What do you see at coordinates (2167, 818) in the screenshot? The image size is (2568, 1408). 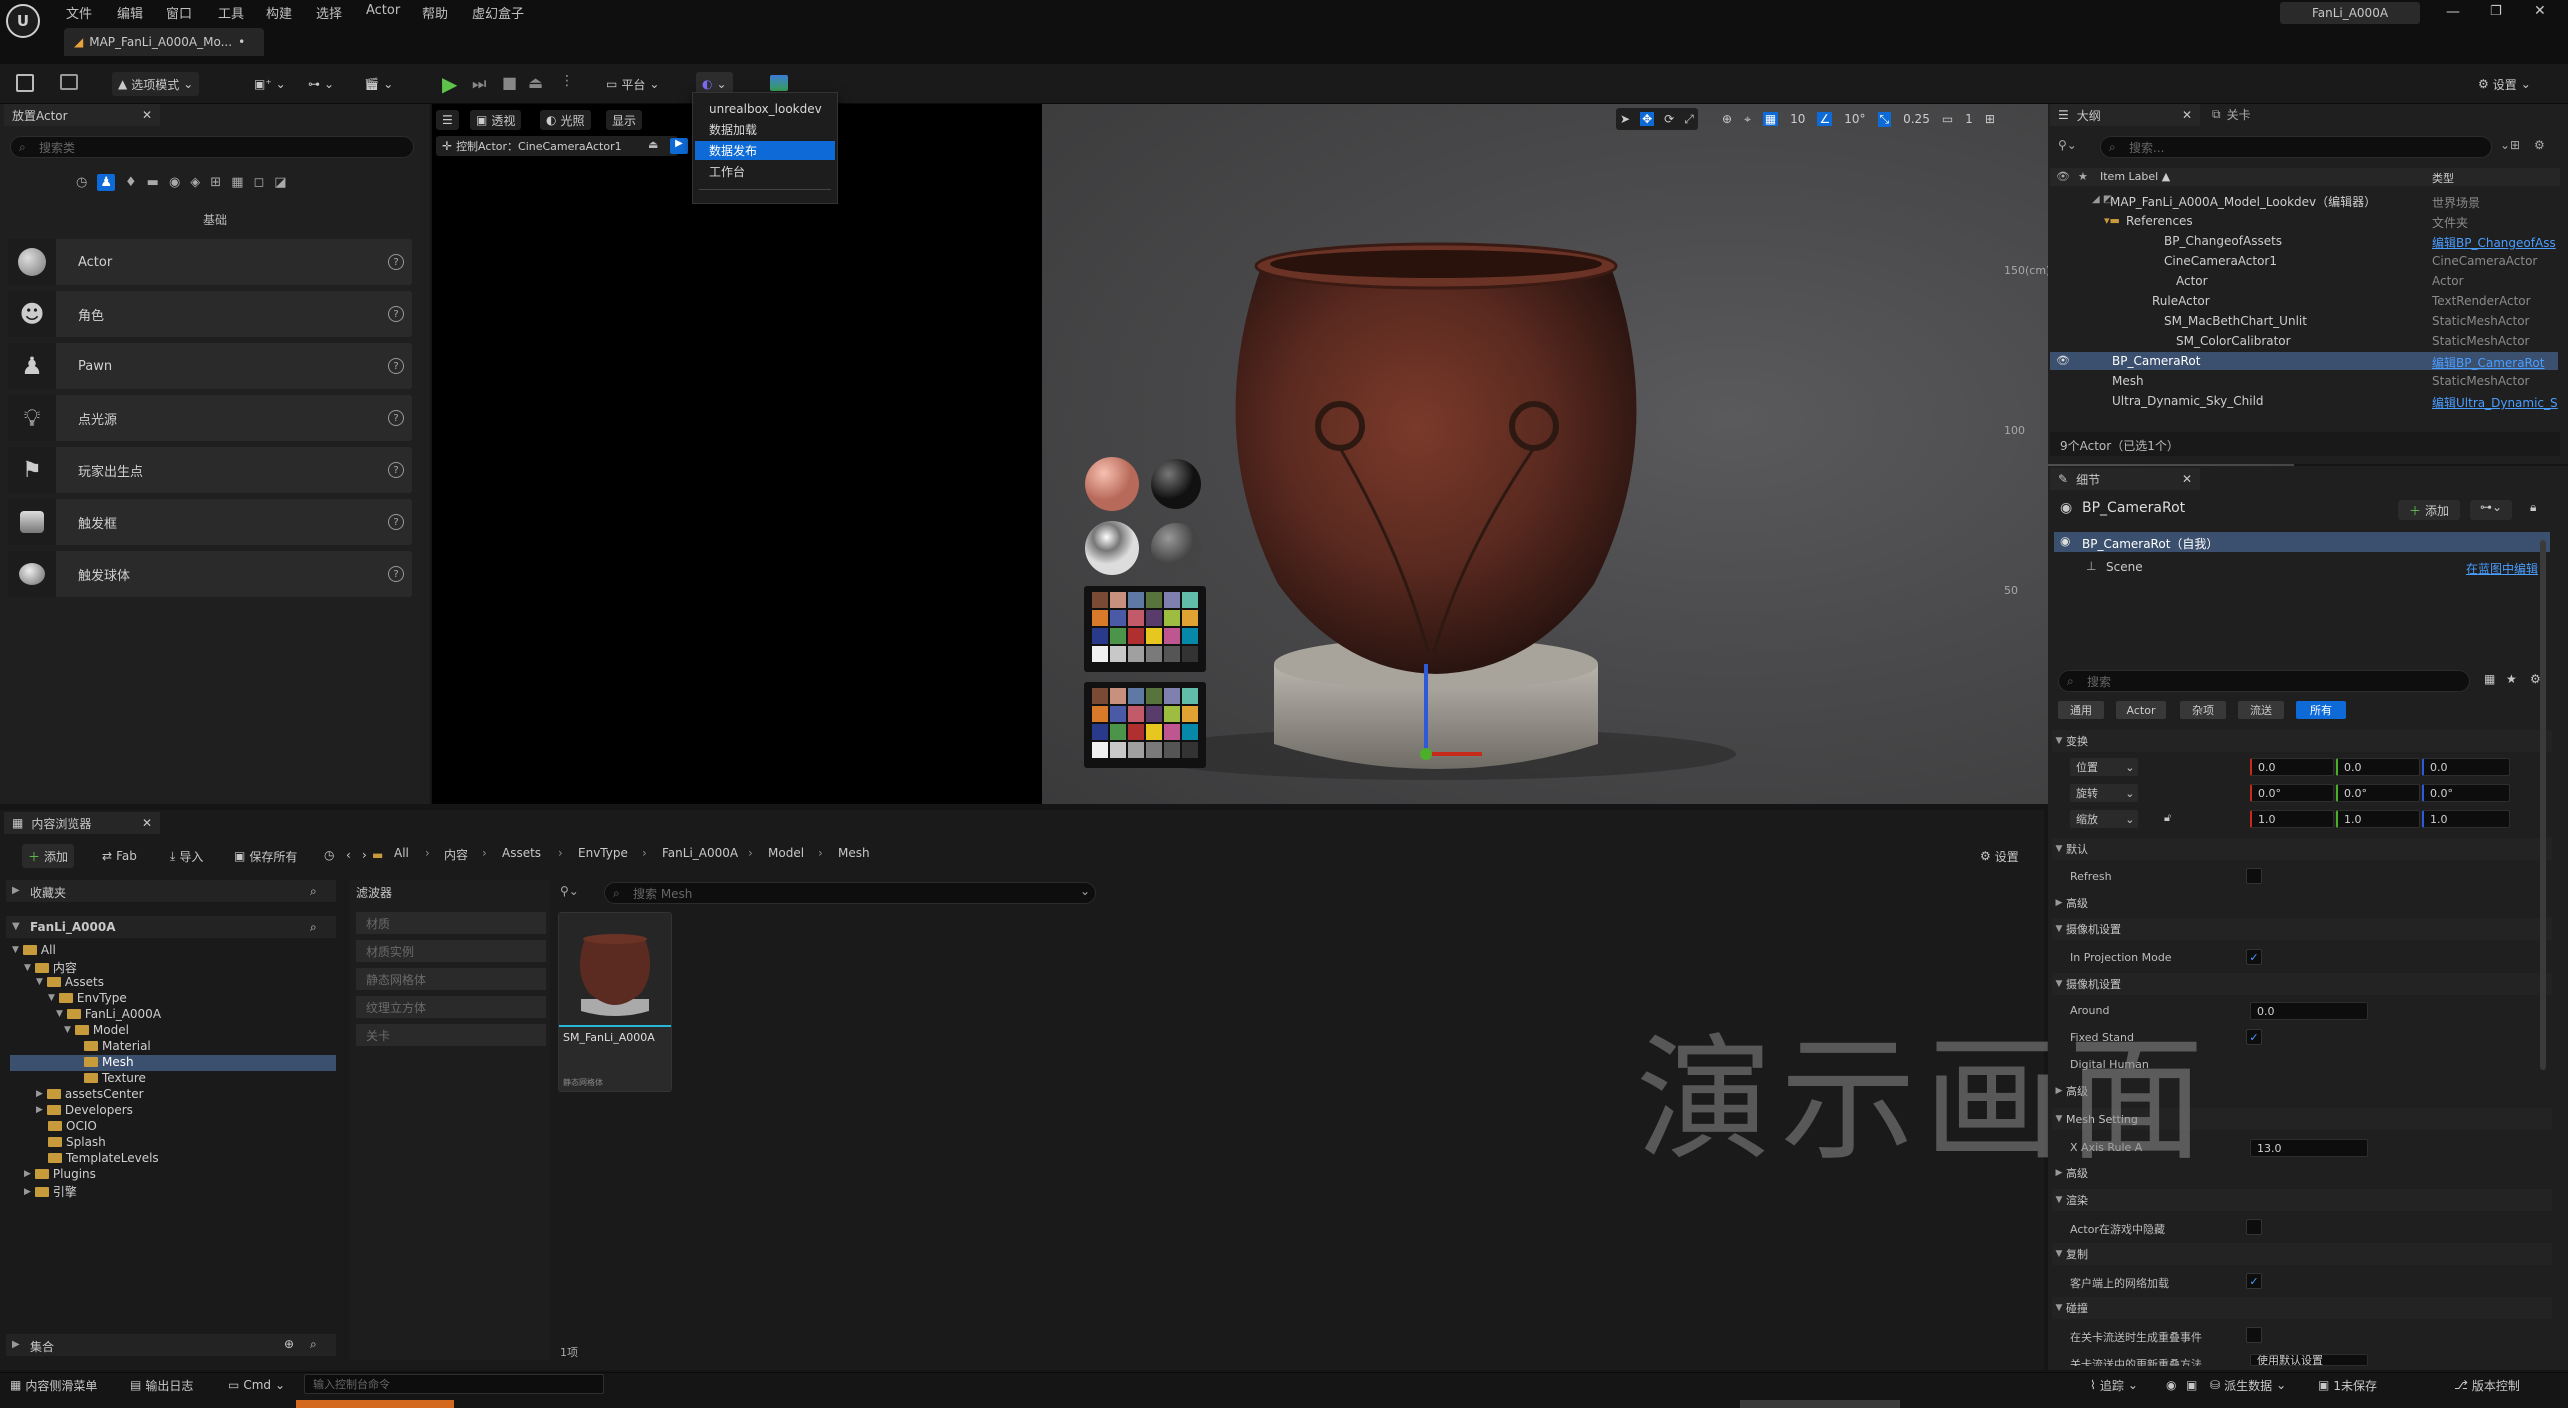 I see `scale-lock-icon: 🔓︎` at bounding box center [2167, 818].